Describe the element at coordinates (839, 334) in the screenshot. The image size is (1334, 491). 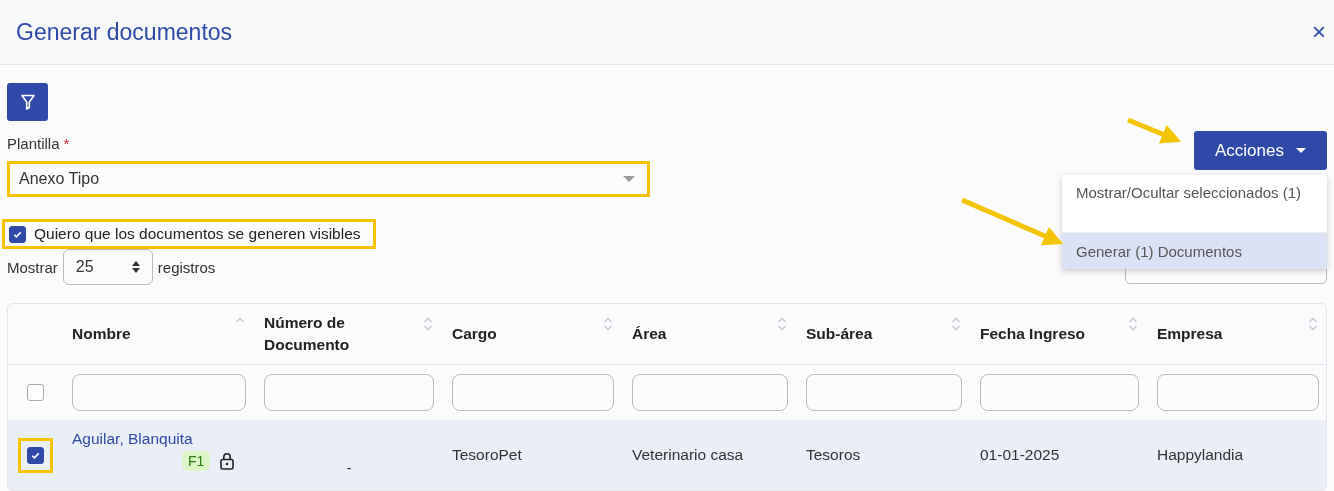
I see `column-header: Sub-área` at that location.